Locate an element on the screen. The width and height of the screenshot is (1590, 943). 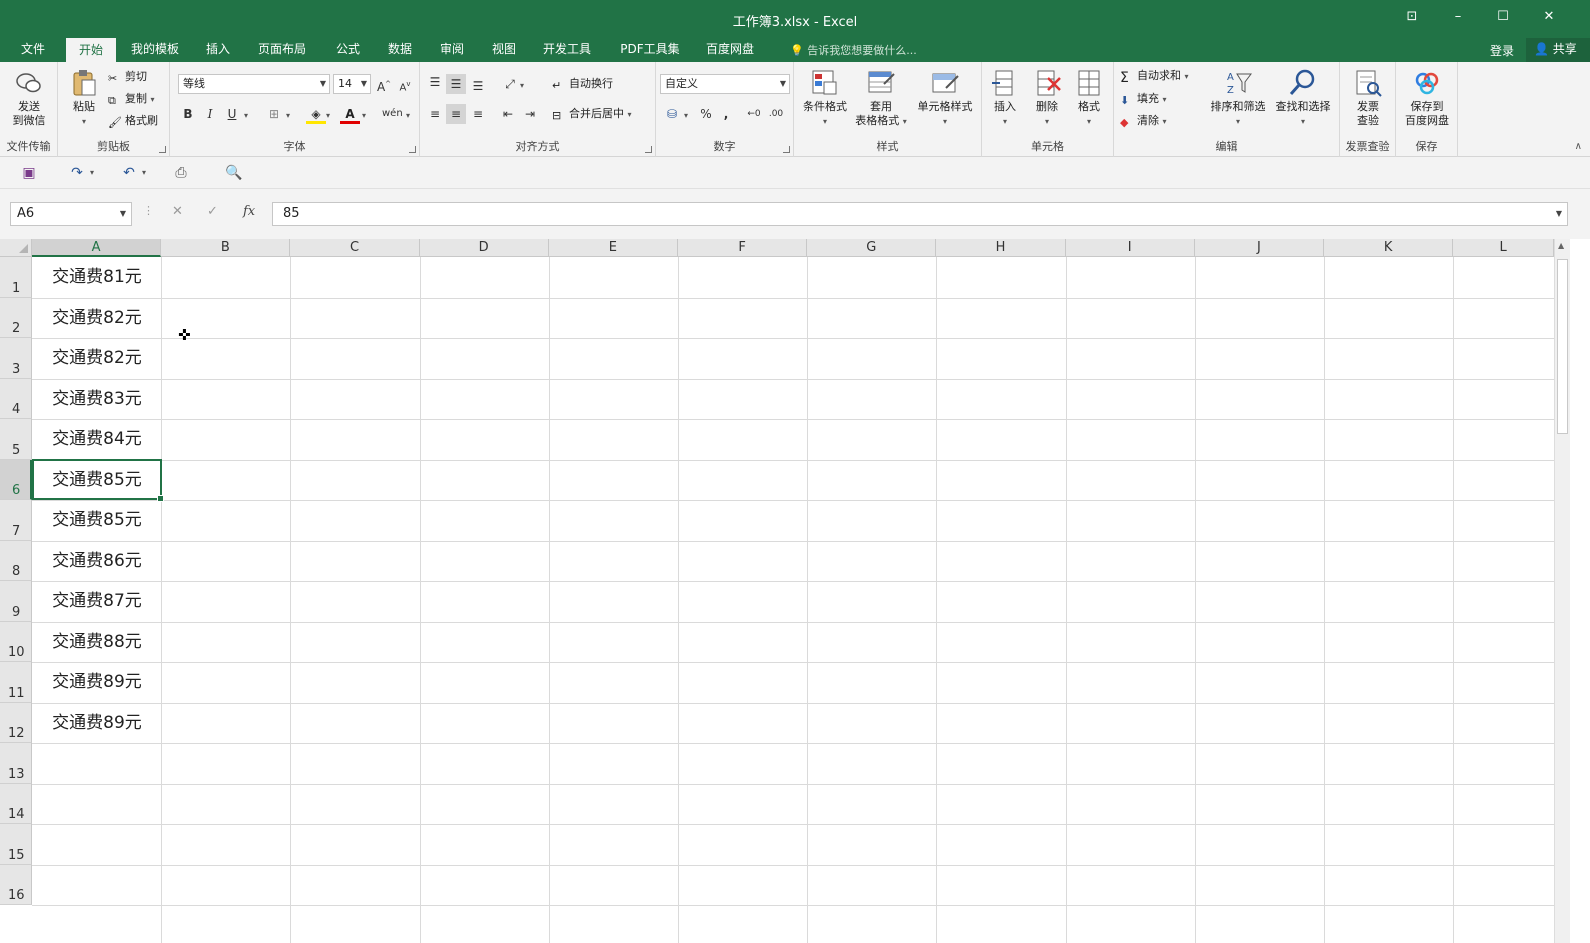
invoice-check-button: 发票 查验 is located at coordinates (1368, 98).